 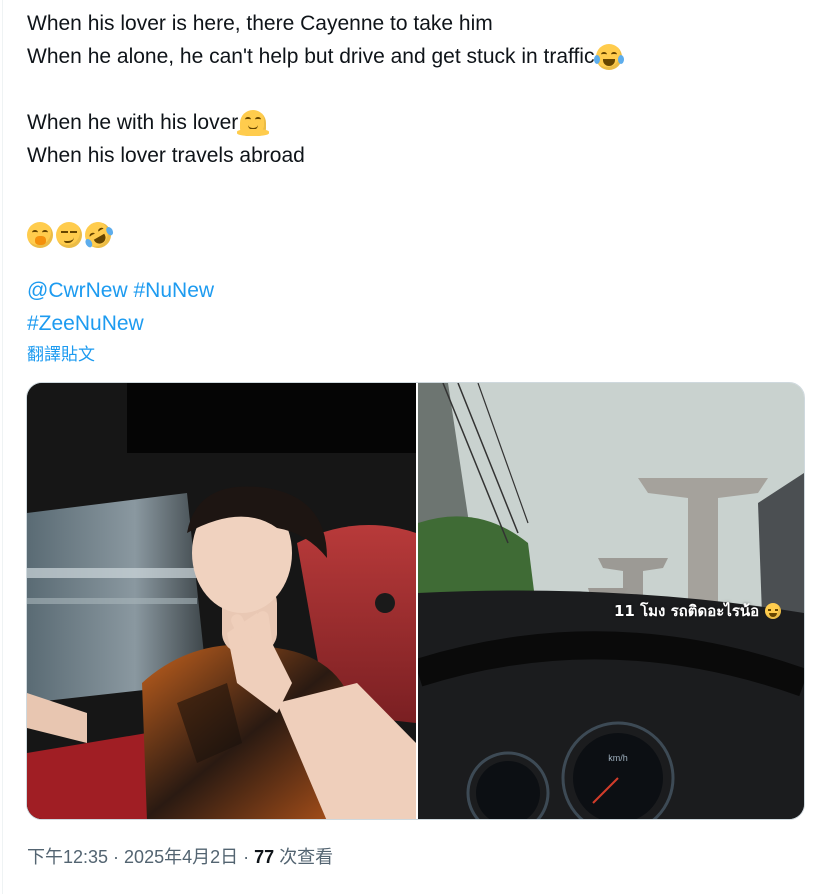 What do you see at coordinates (40, 235) in the screenshot?
I see `face-with-hand-over-mouth-icon` at bounding box center [40, 235].